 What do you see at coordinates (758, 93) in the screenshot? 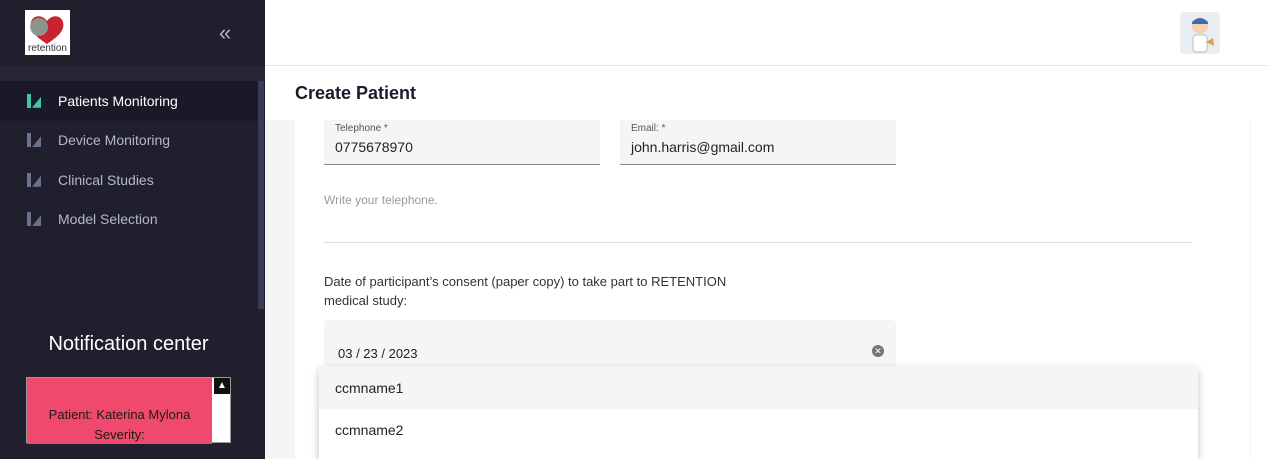
I see `page-title-bar: Create Patient` at bounding box center [758, 93].